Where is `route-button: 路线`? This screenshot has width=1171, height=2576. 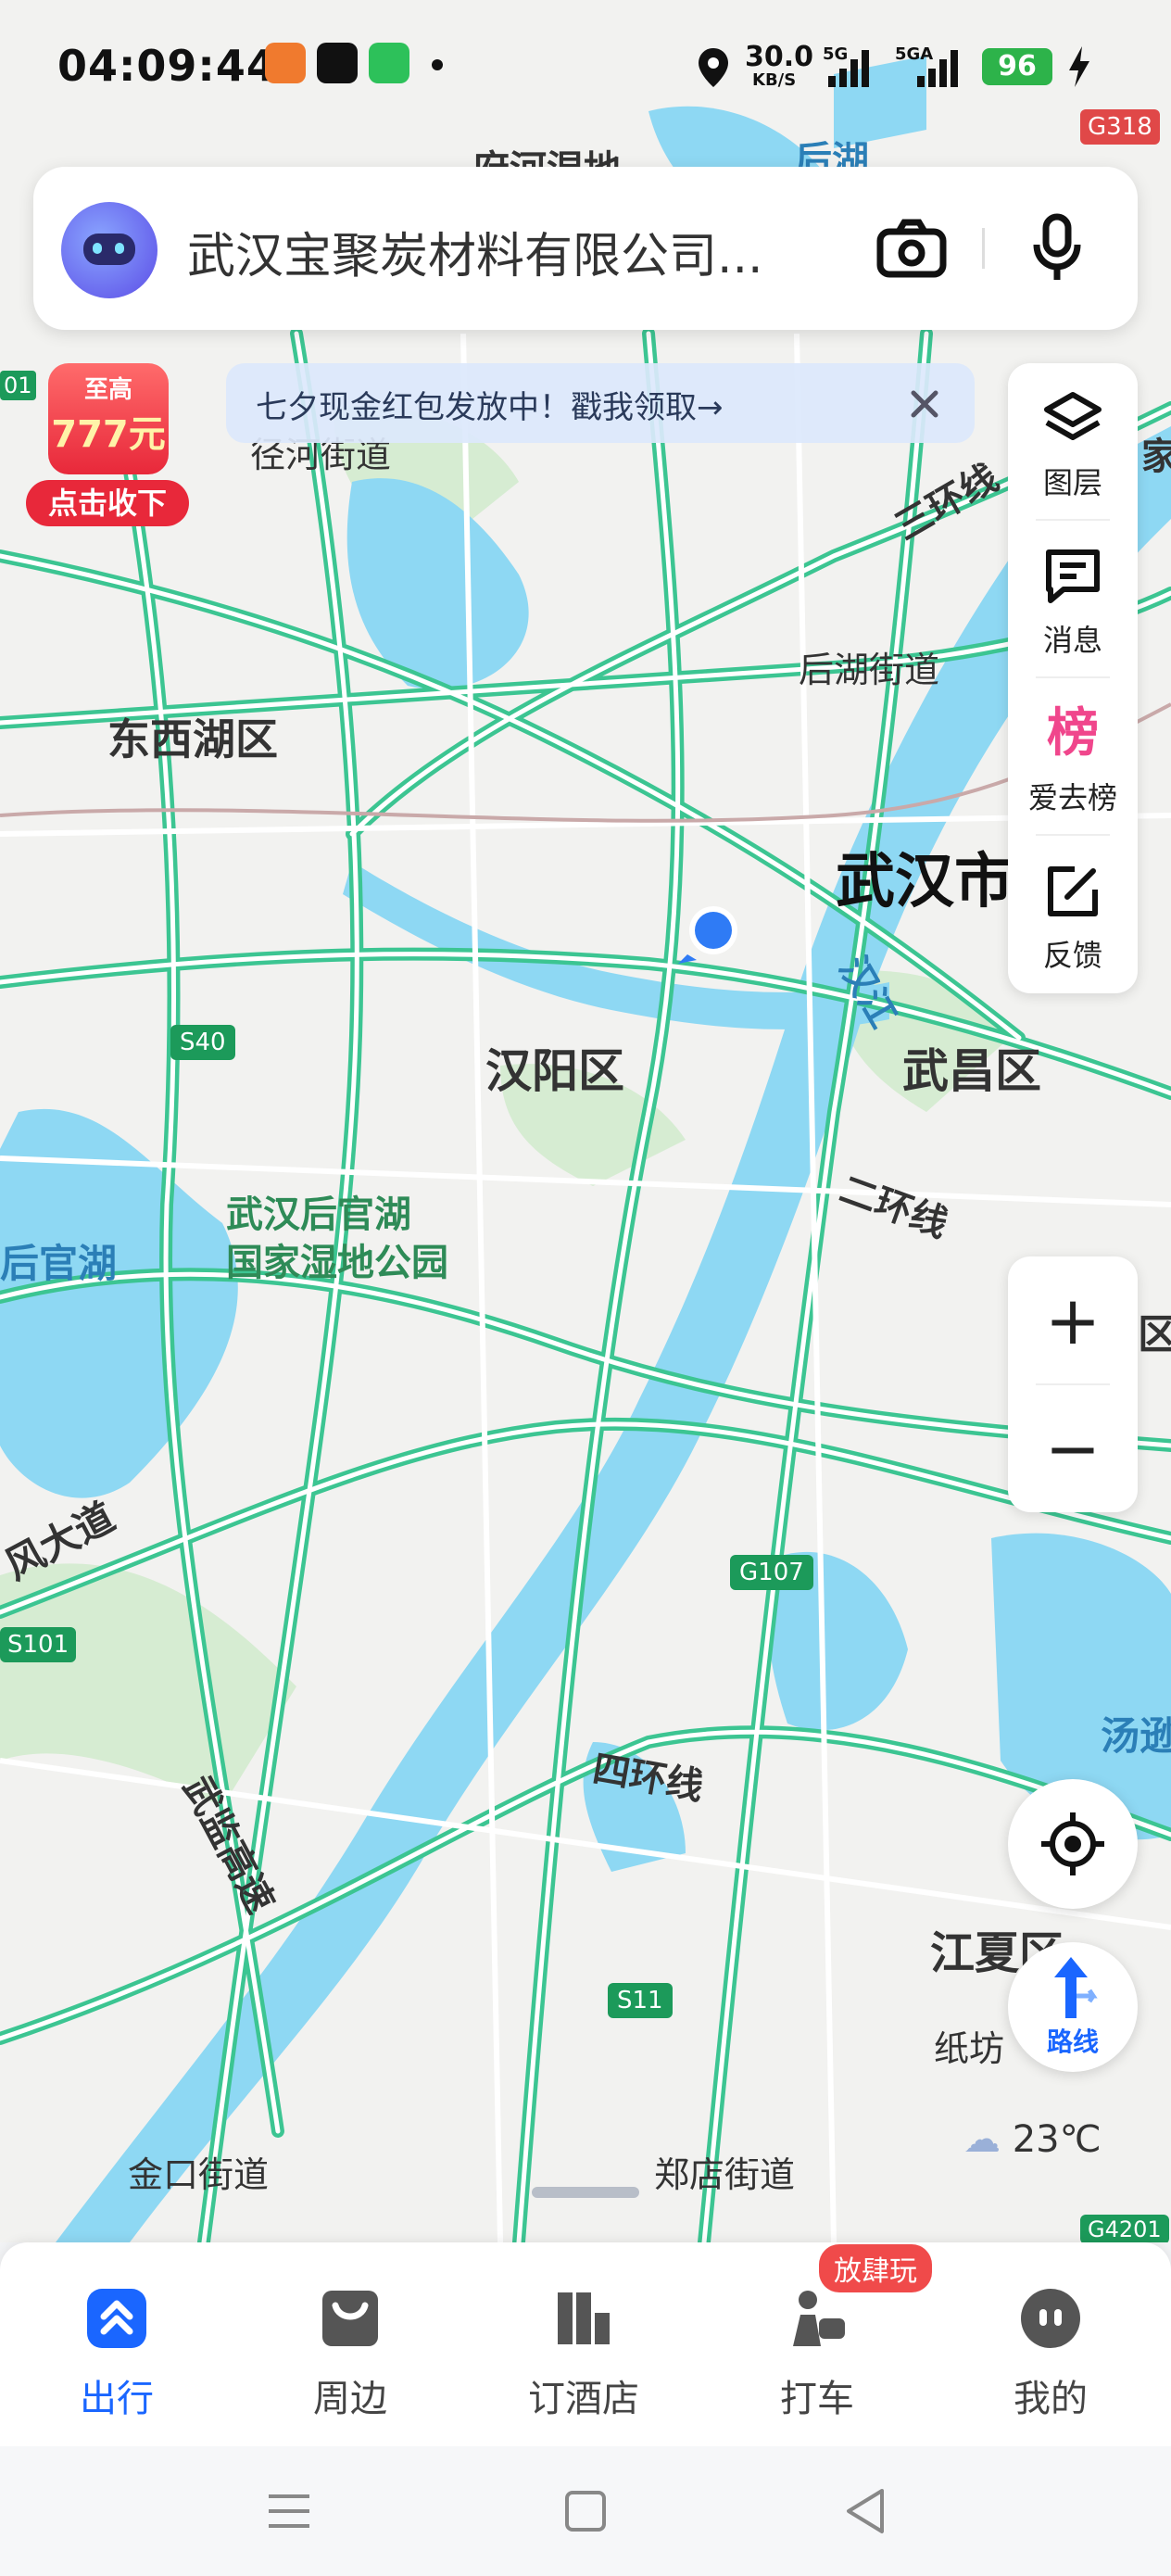 route-button: 路线 is located at coordinates (1073, 2007).